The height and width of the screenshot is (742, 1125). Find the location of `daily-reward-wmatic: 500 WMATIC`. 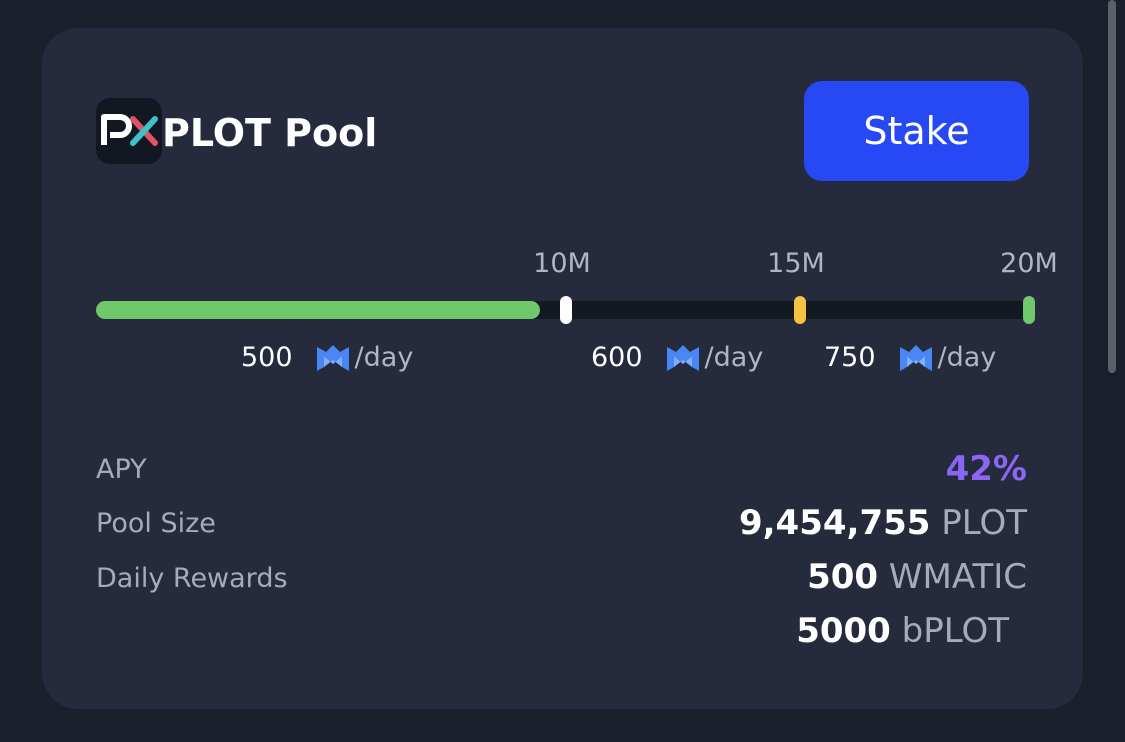

daily-reward-wmatic: 500 WMATIC is located at coordinates (917, 577).